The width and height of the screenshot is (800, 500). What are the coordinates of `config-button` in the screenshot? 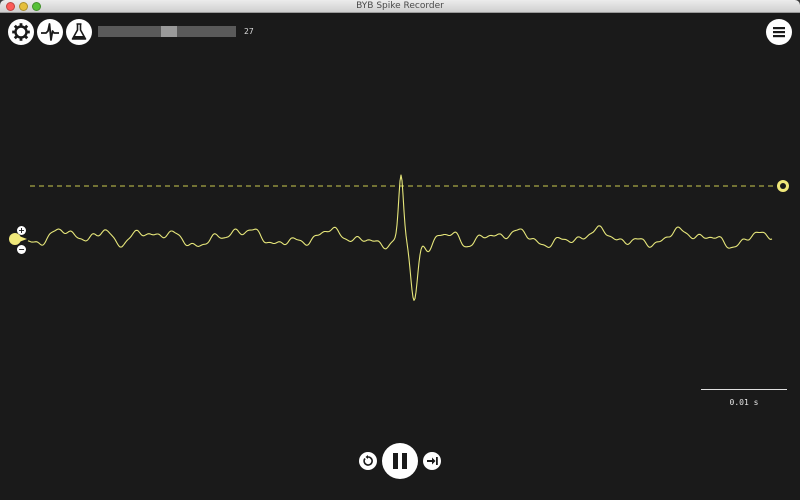 It's located at (21, 32).